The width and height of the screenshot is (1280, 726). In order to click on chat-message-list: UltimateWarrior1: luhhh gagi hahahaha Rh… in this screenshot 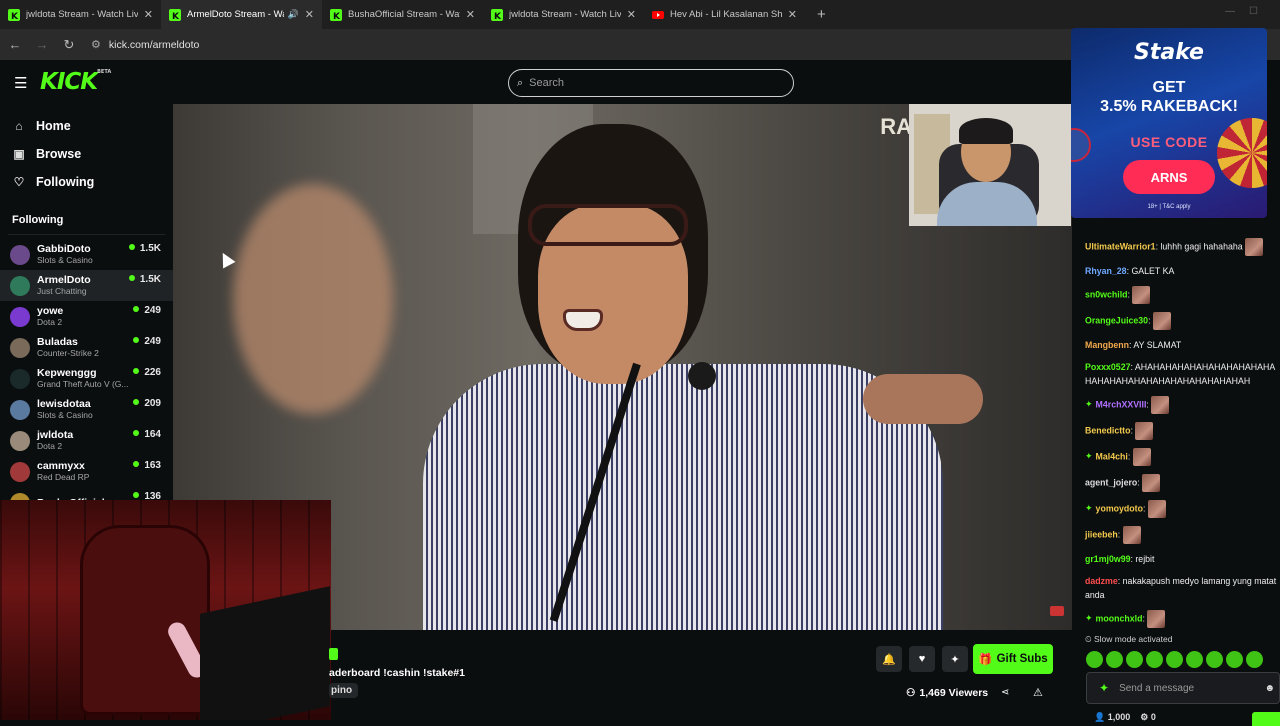, I will do `click(1176, 424)`.